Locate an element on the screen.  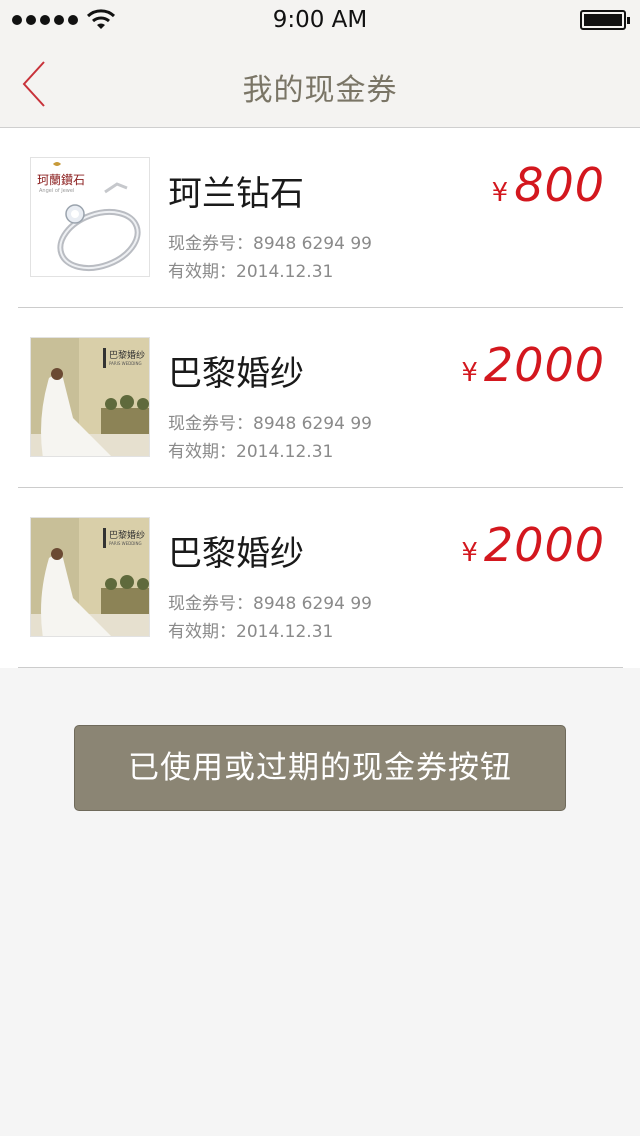
ring-image: 珂蘭鑽石 Angel of Jewel is located at coordinates (90, 217).